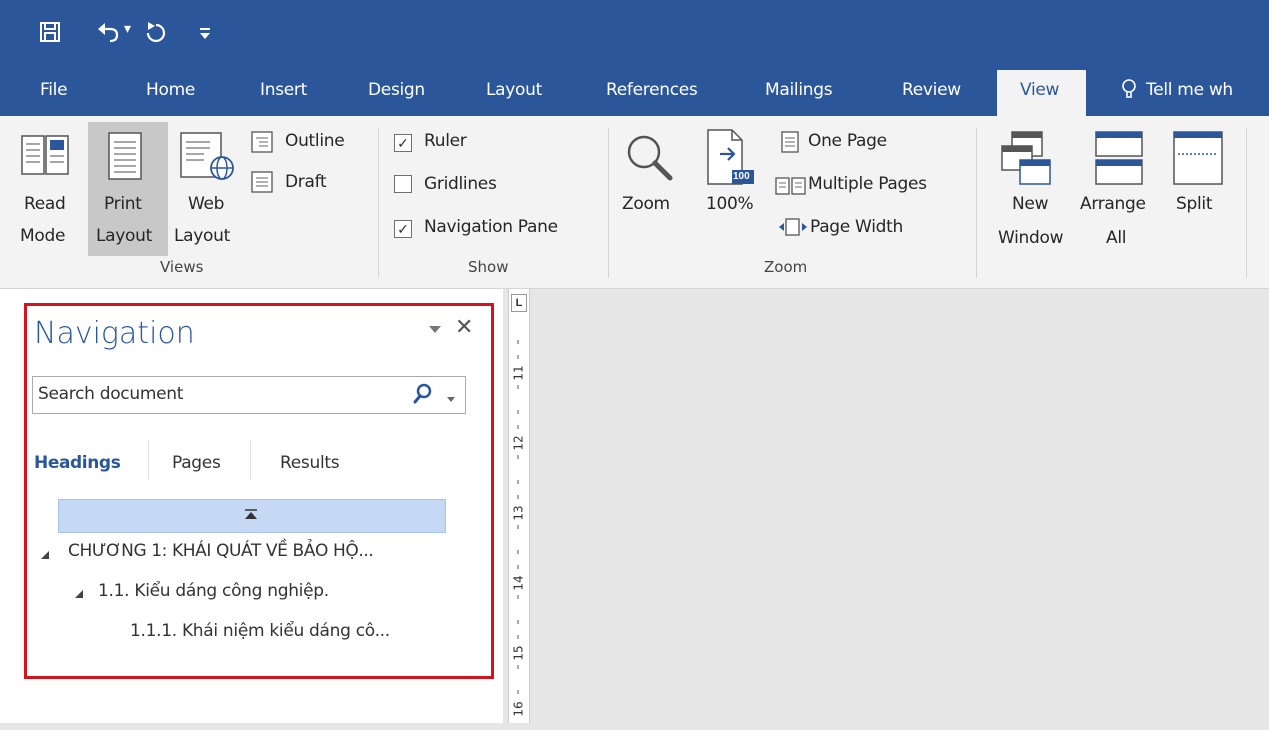  Describe the element at coordinates (403, 184) in the screenshot. I see `gridlines-checkbox` at that location.